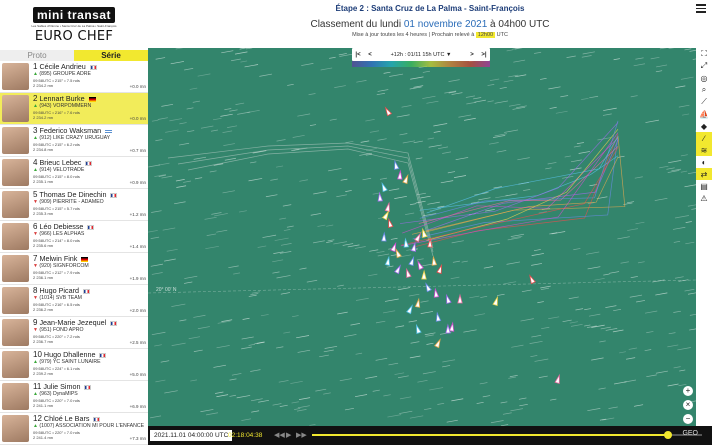 The height and width of the screenshot is (445, 712). I want to click on zoom-in-button: +, so click(688, 391).